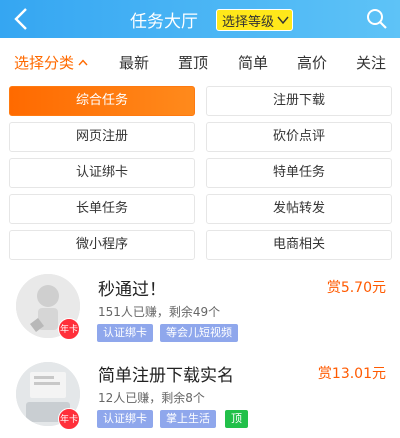  I want to click on filter-pinned: 置顶, so click(193, 62).